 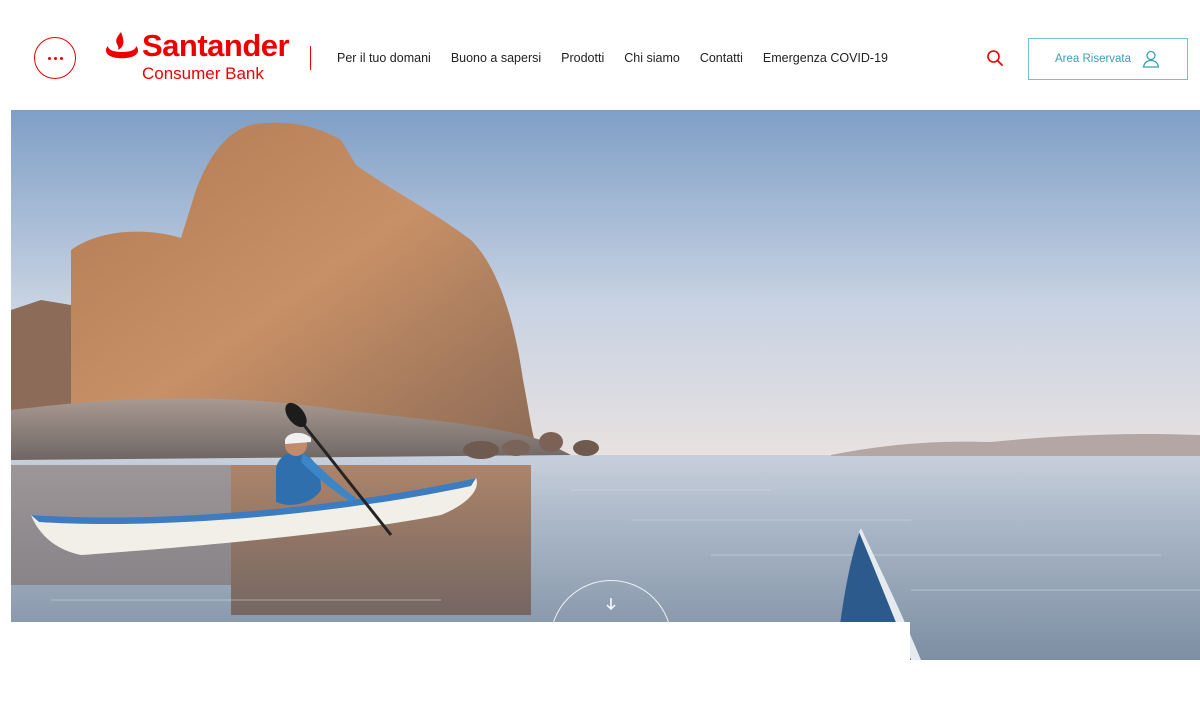 I want to click on header-divider, so click(x=310, y=58).